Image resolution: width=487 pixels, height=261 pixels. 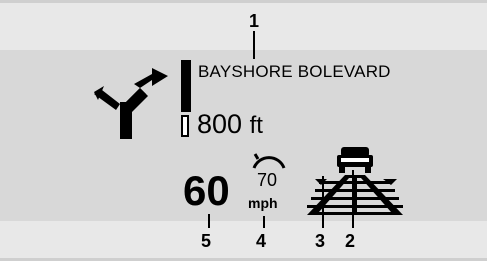 I want to click on current-speed: 60, so click(x=206, y=190).